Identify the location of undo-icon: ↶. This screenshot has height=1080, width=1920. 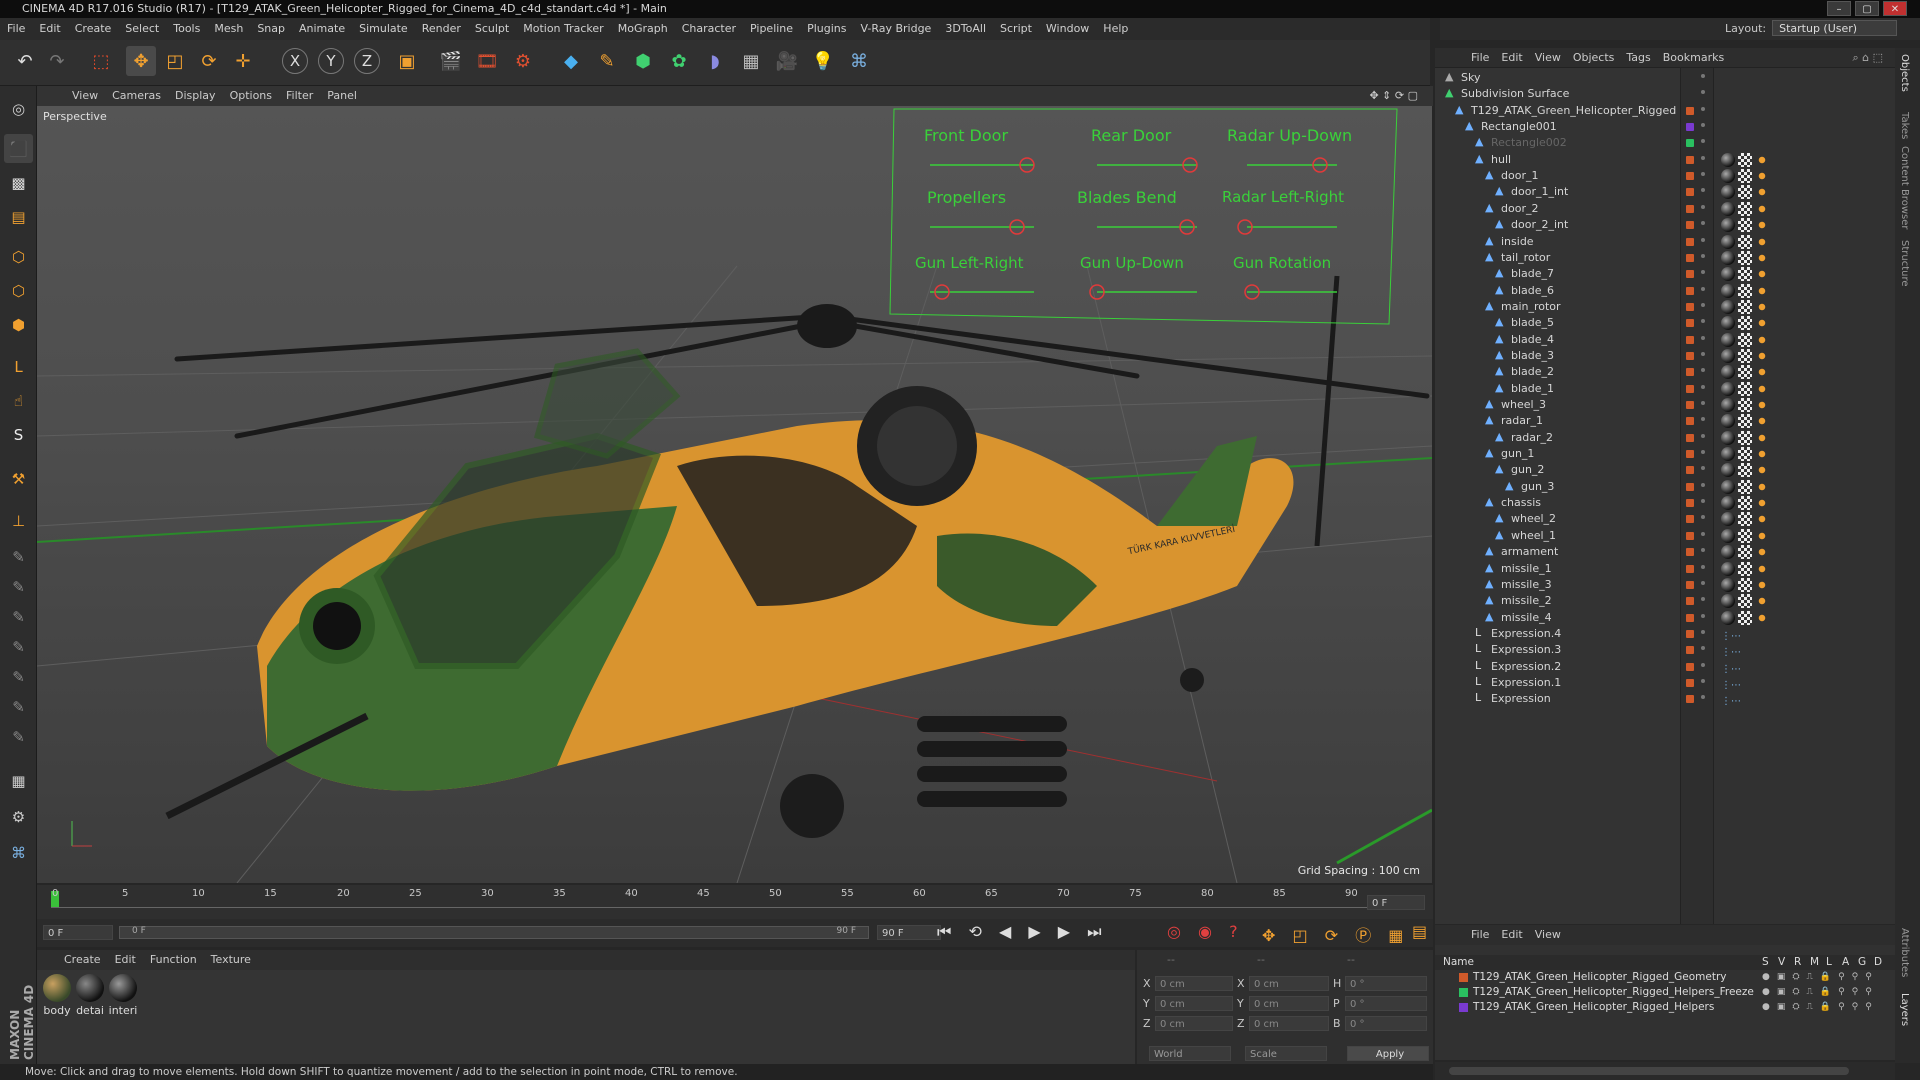
(25, 61).